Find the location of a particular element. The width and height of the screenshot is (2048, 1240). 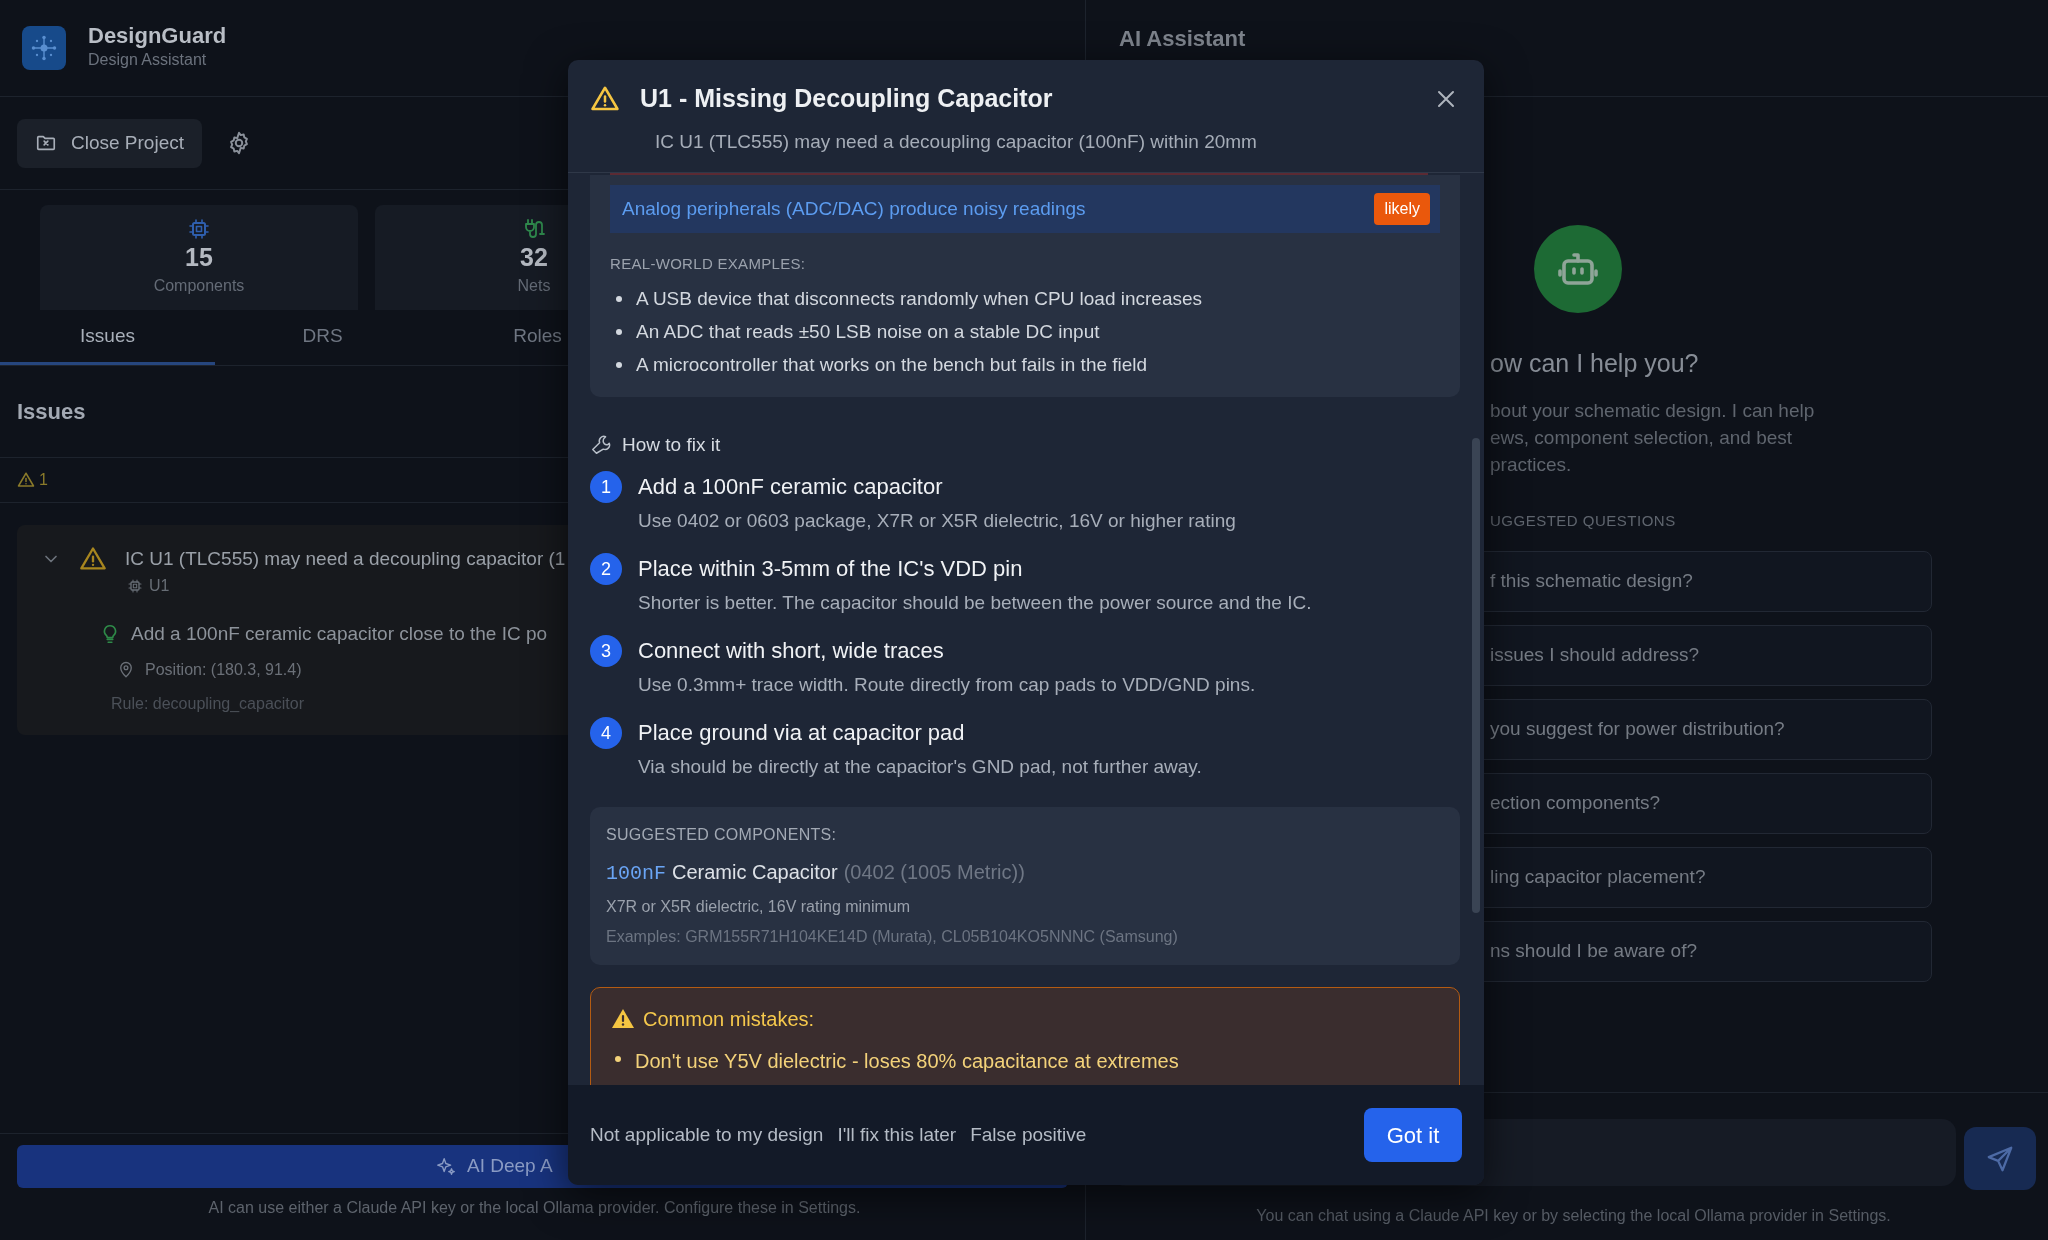

step-number: 1 is located at coordinates (606, 487).